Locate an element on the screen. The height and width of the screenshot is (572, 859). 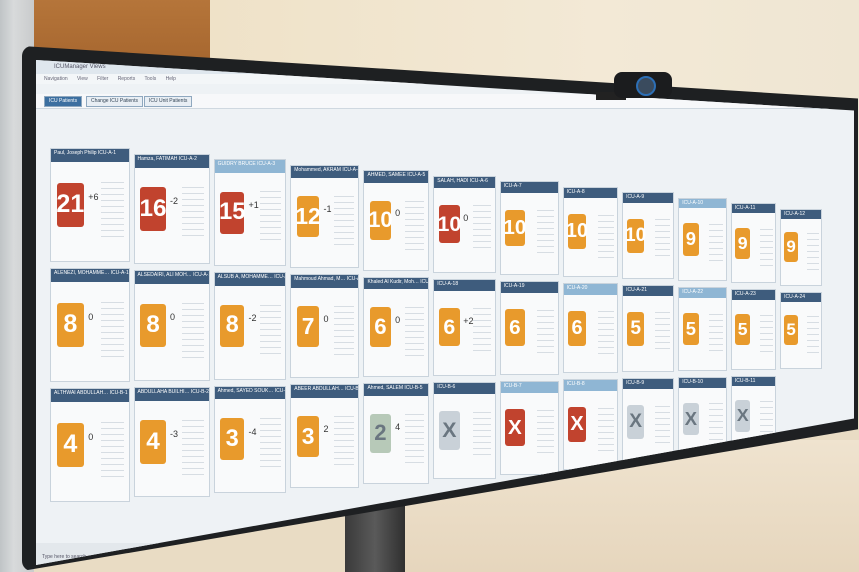
patient-card: ICU-A-7 10 is located at coordinates (529, 228).